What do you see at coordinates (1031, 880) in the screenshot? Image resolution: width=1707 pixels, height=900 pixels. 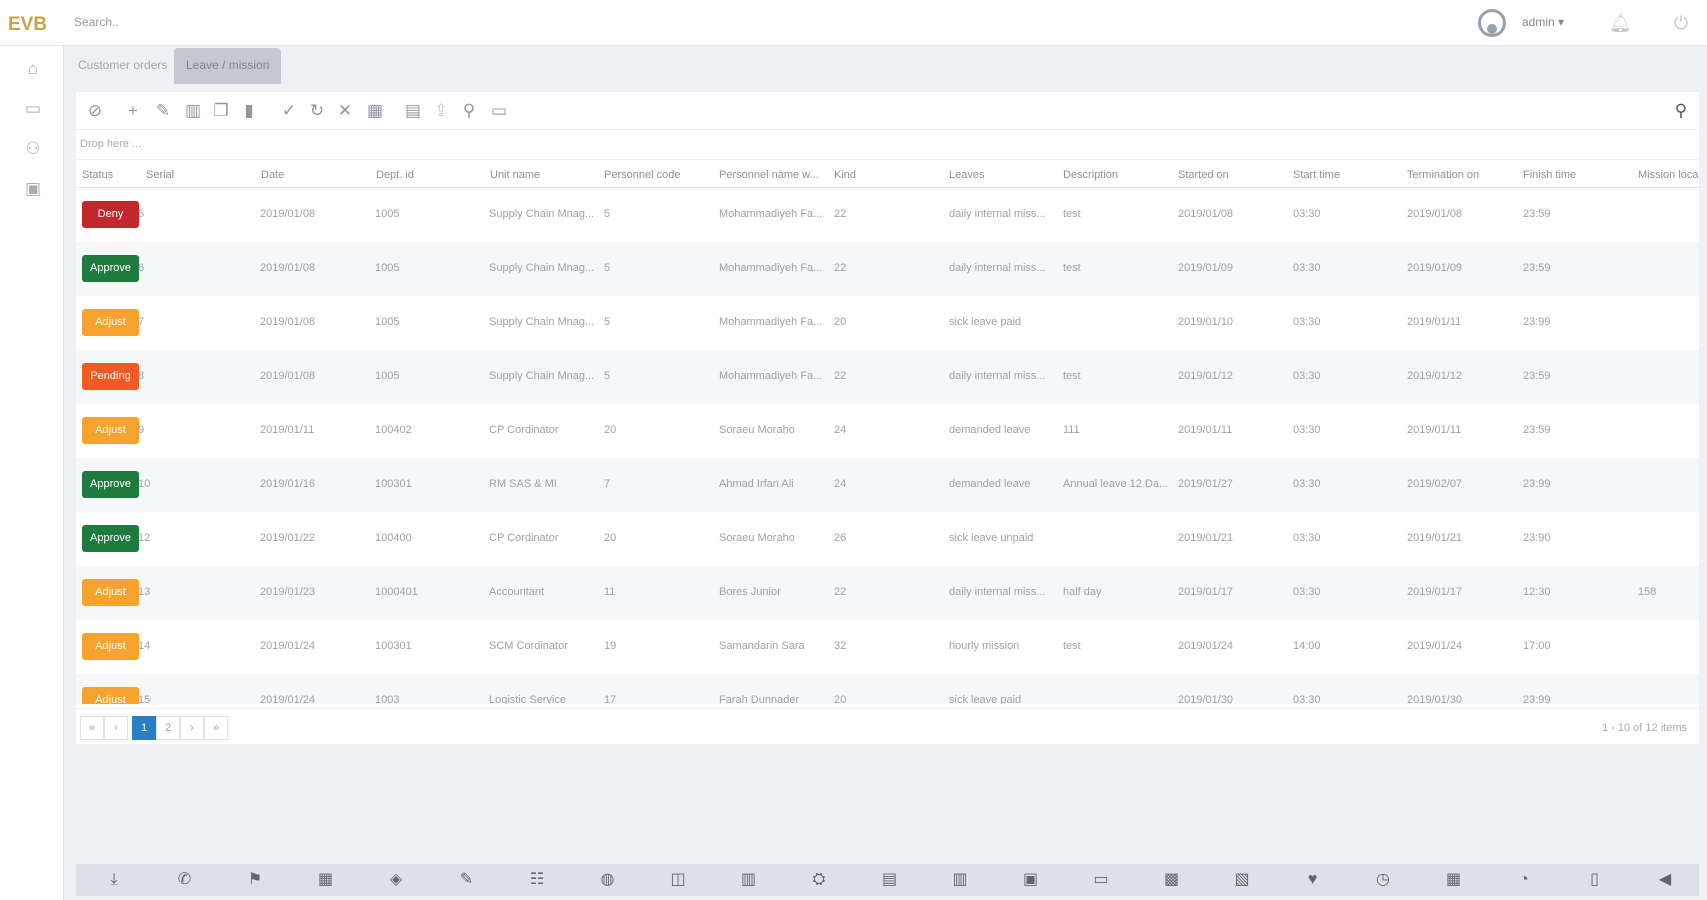 I see `save-icon: ▣` at bounding box center [1031, 880].